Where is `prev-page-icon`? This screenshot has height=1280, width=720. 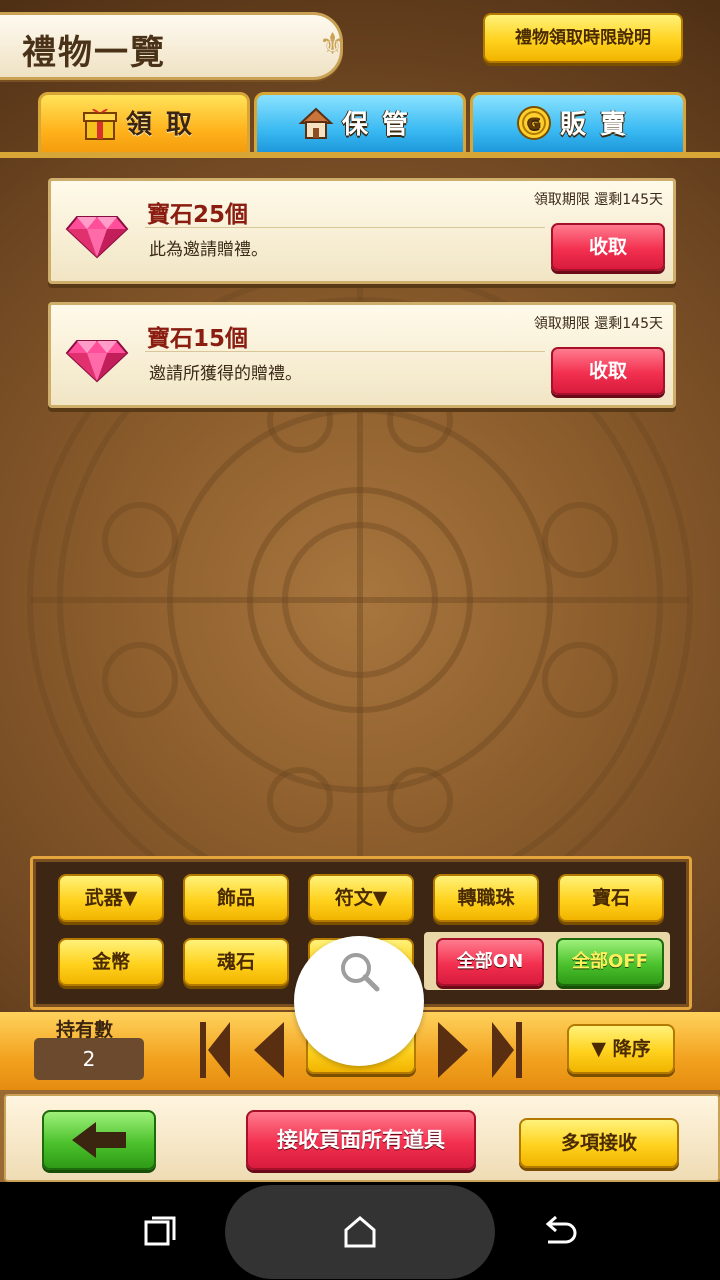
prev-page-icon is located at coordinates (268, 1050).